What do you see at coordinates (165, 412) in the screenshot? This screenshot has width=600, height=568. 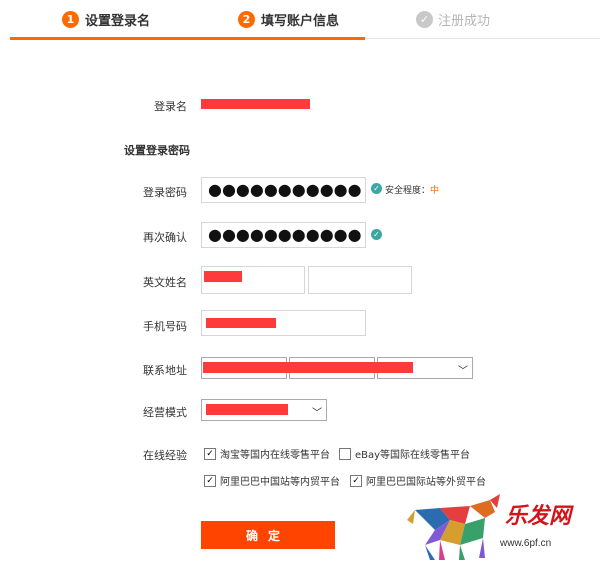 I see `business-model-label: 经营模式` at bounding box center [165, 412].